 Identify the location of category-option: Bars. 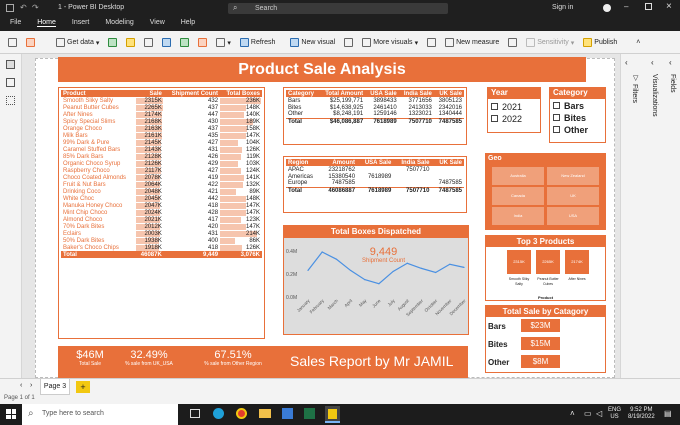
(577, 106).